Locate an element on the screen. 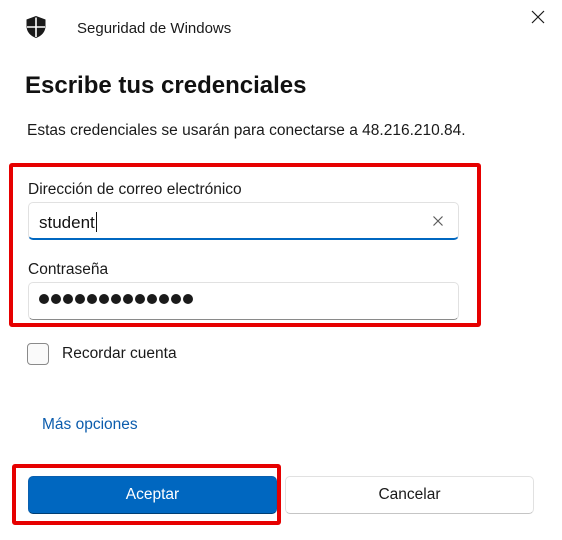 The width and height of the screenshot is (562, 540). close-icon is located at coordinates (538, 19).